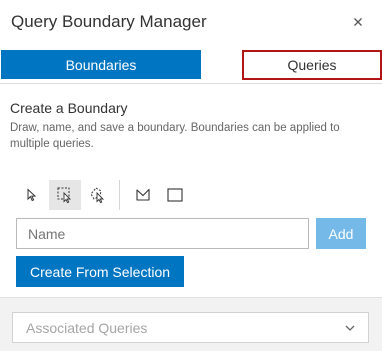  I want to click on tab-queries: Queries, so click(312, 65).